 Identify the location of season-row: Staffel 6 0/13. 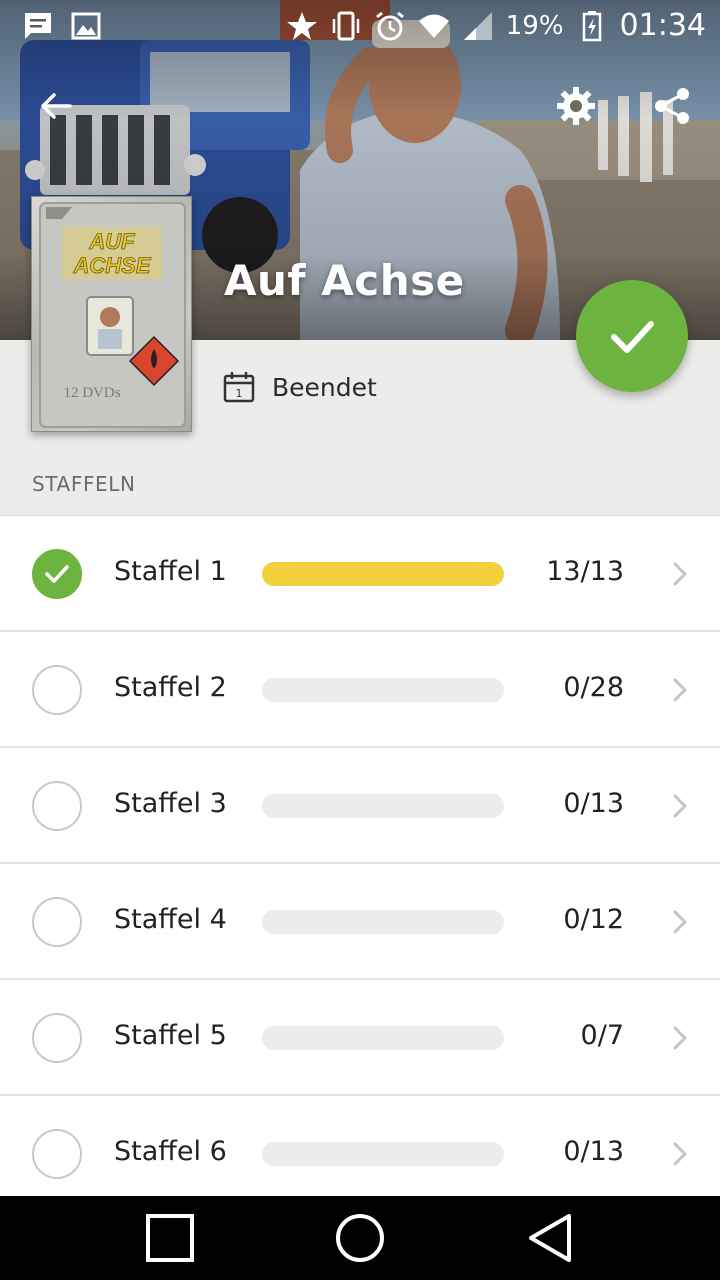
(360, 1146).